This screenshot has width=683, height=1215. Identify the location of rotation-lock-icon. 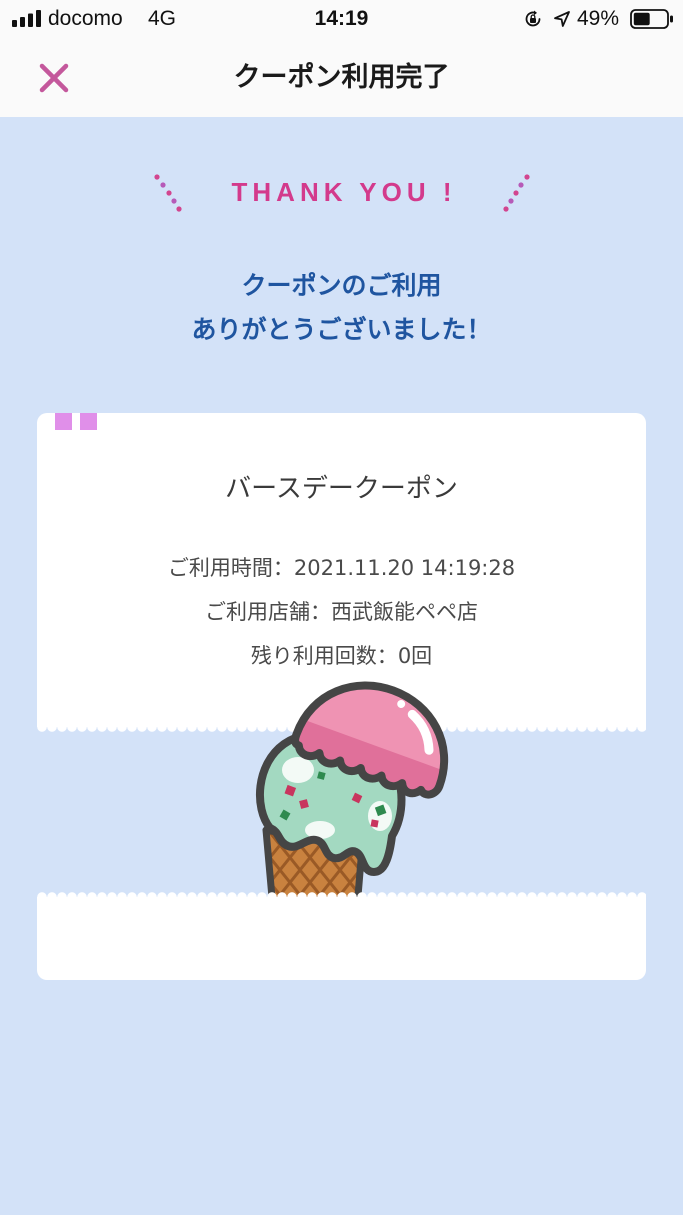
(533, 18).